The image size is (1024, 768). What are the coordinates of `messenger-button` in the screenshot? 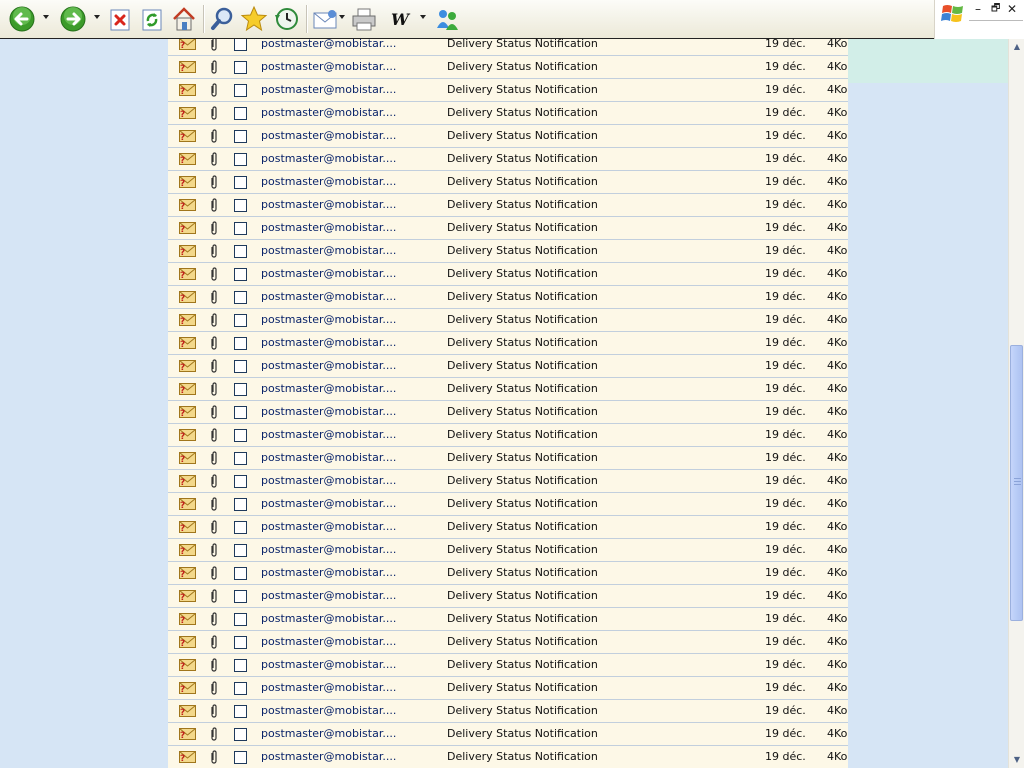 It's located at (447, 19).